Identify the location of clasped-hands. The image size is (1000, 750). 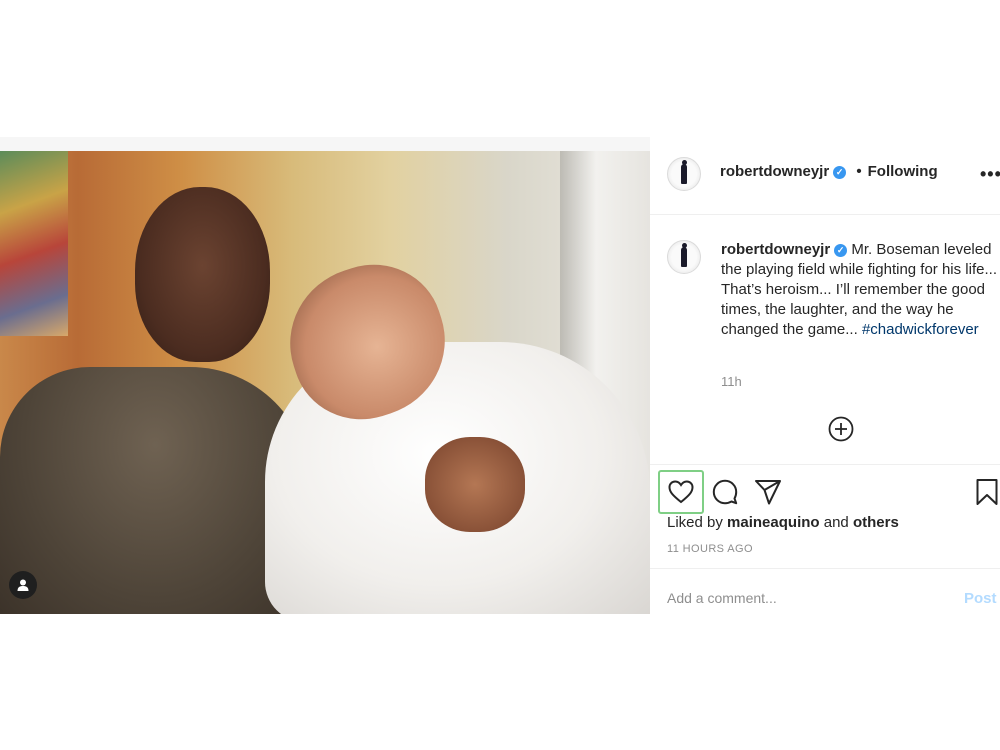
(475, 484).